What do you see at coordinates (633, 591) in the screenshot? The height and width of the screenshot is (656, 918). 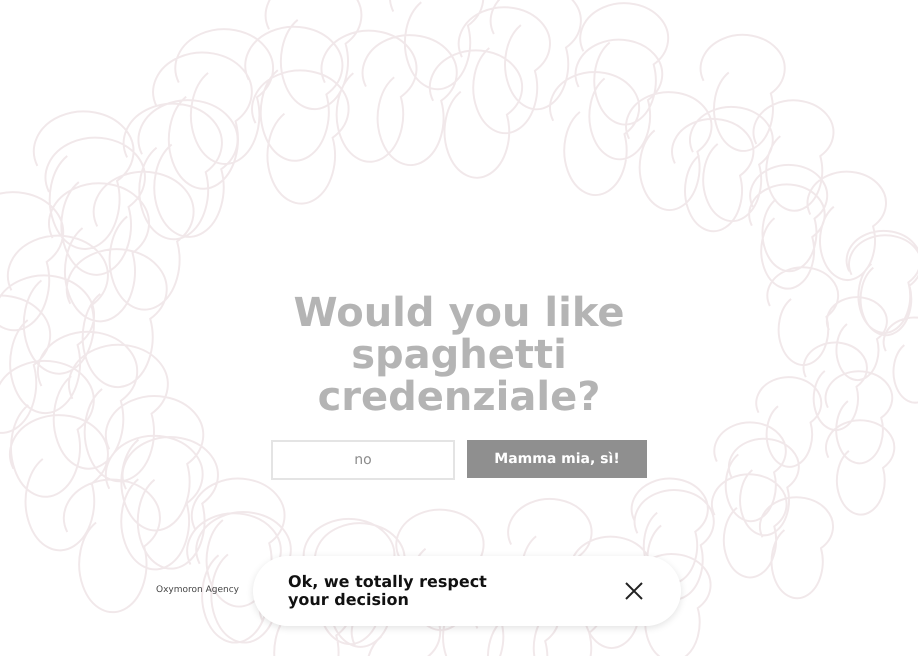 I see `close-button` at bounding box center [633, 591].